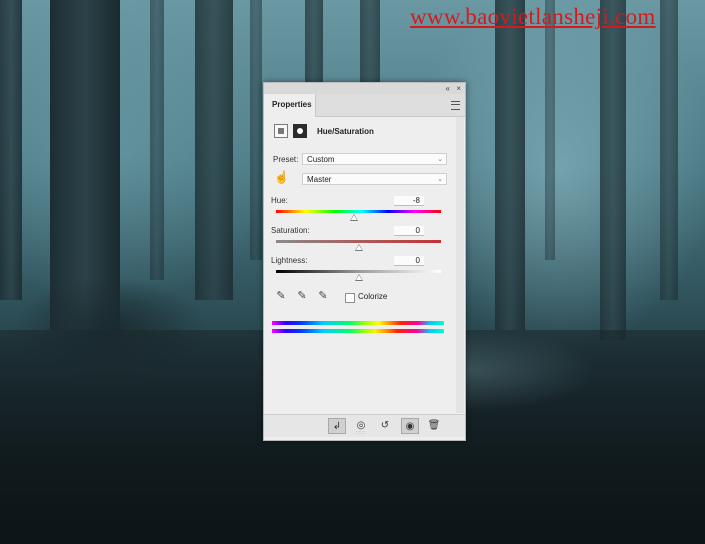 The height and width of the screenshot is (544, 705). Describe the element at coordinates (458, 88) in the screenshot. I see `close-icon: ×` at that location.